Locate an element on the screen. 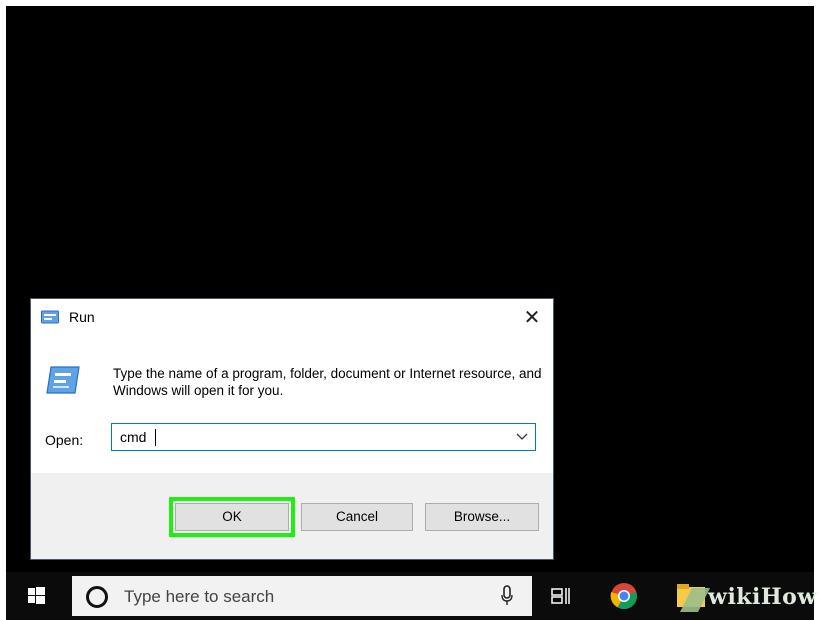 The height and width of the screenshot is (620, 820). search-icon is located at coordinates (97, 597).